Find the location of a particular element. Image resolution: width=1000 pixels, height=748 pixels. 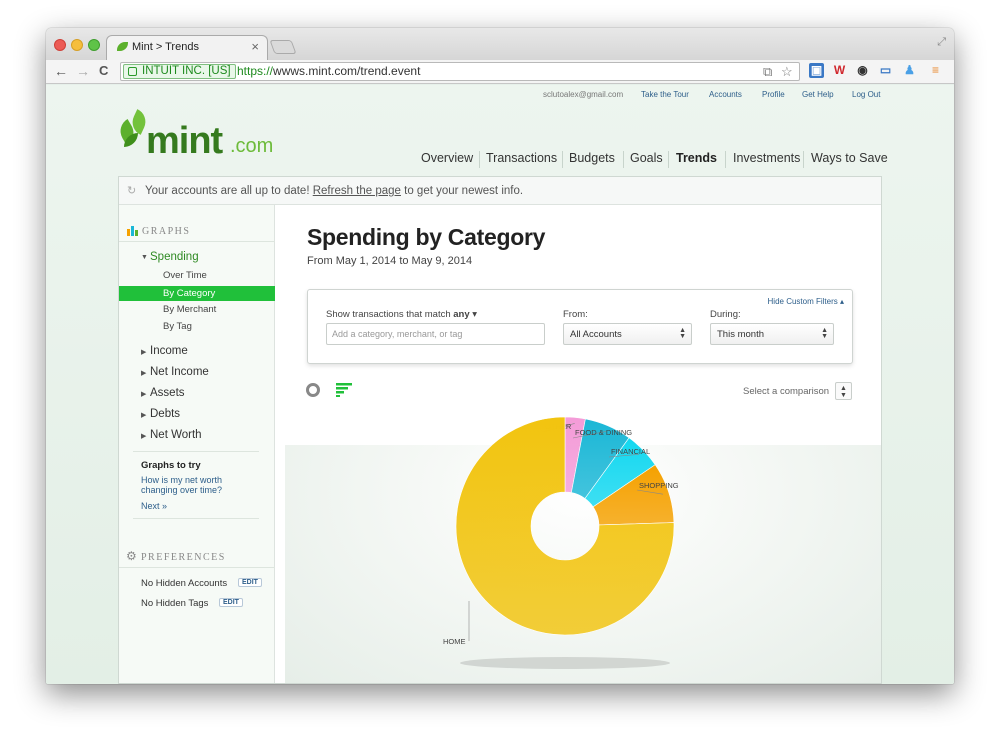

accounts-link: Accounts is located at coordinates (725, 94).